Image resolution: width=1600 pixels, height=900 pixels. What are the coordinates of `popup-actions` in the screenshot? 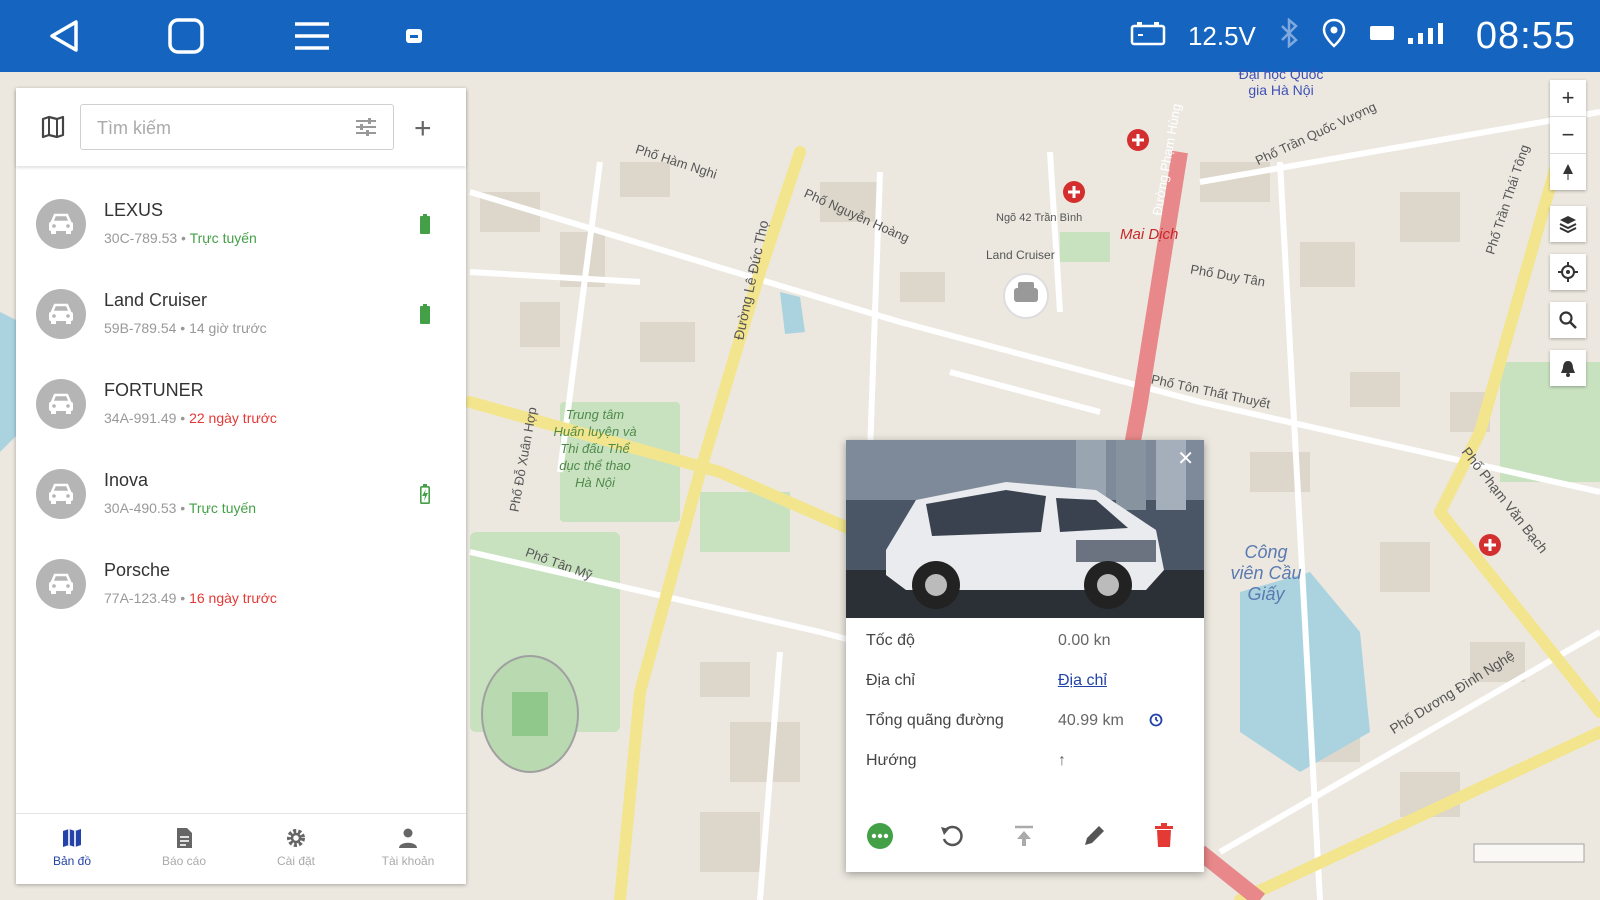 It's located at (1025, 834).